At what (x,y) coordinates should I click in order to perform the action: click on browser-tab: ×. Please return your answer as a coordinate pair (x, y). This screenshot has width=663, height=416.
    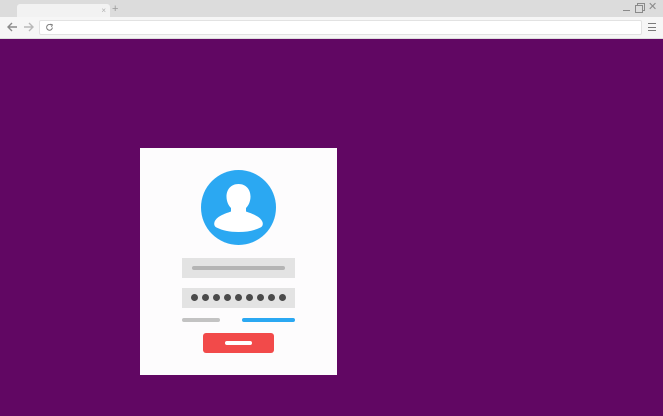
    Looking at the image, I should click on (63, 10).